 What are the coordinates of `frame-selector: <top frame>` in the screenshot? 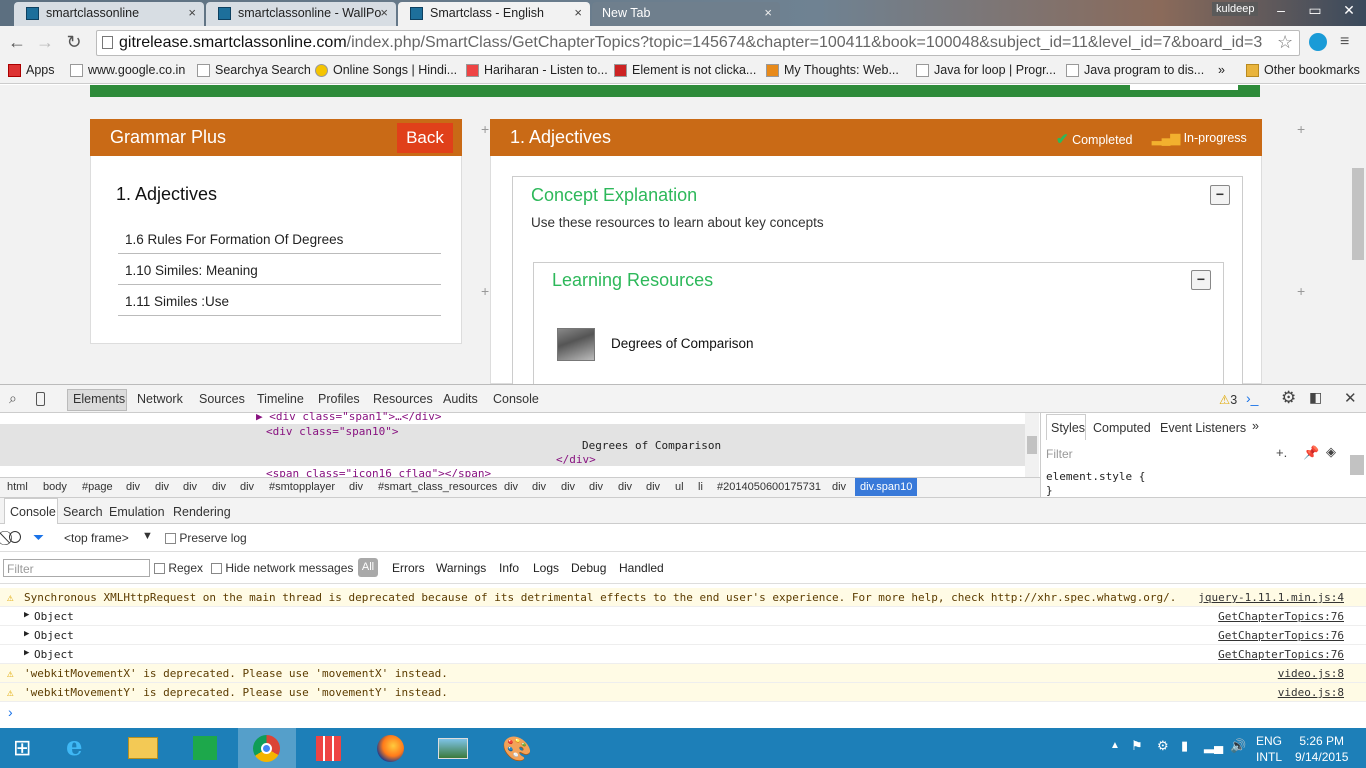 It's located at (96, 538).